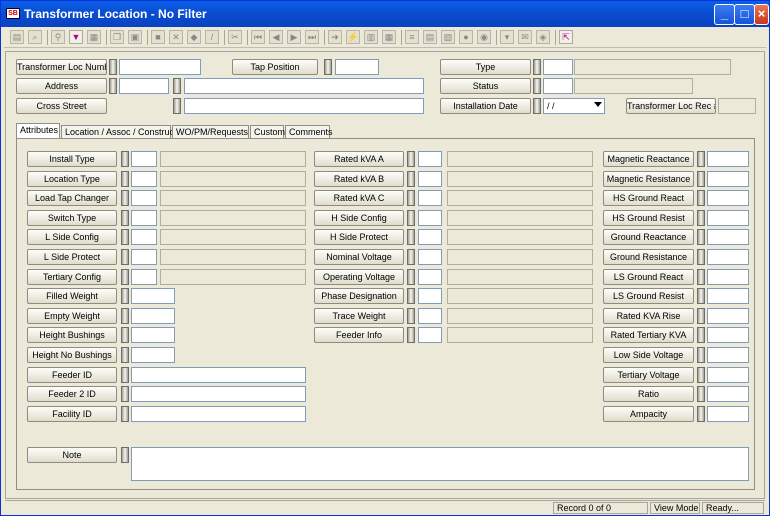  I want to click on close-button: ×, so click(761, 14).